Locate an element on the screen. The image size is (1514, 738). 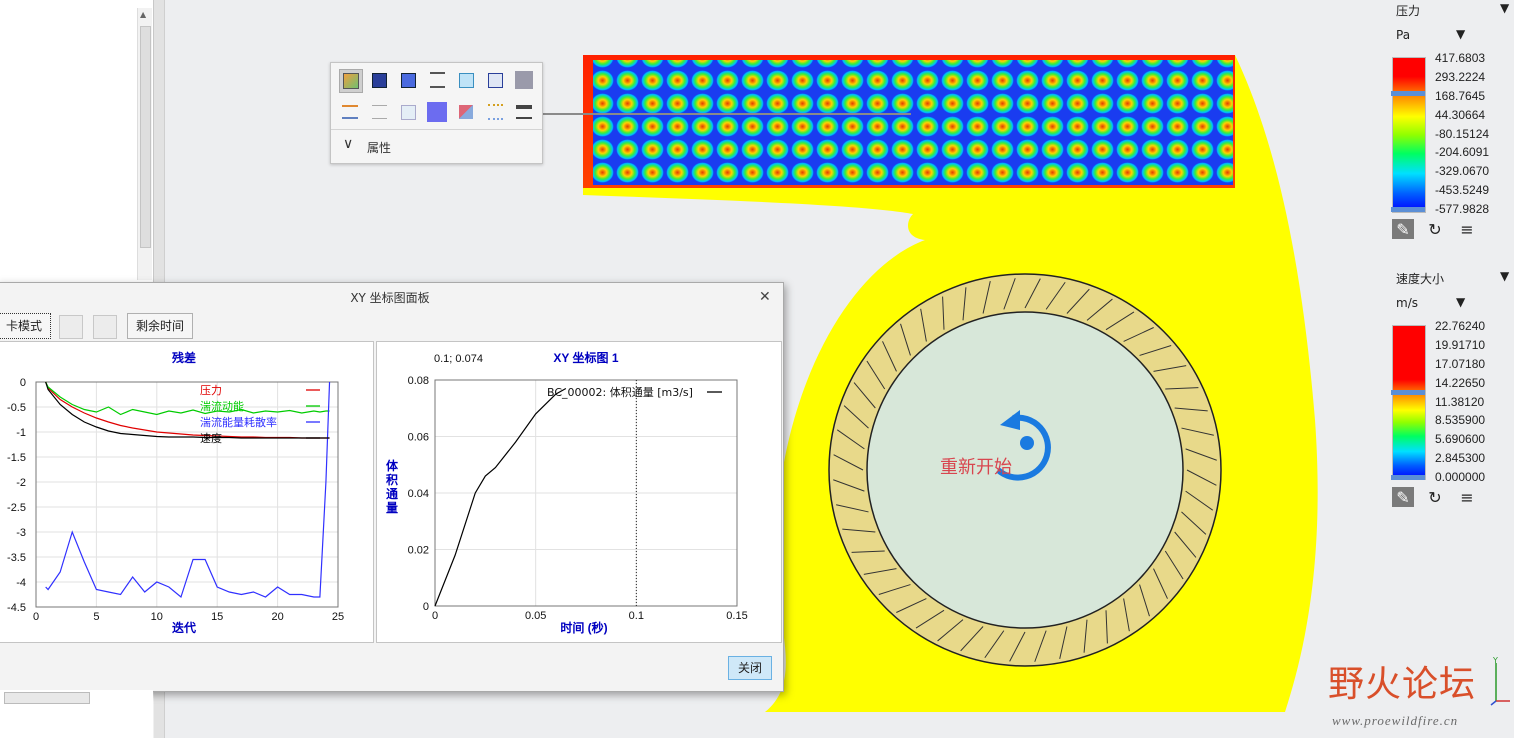
watermark-url: www.proewildfire.cn is located at coordinates (1395, 720).